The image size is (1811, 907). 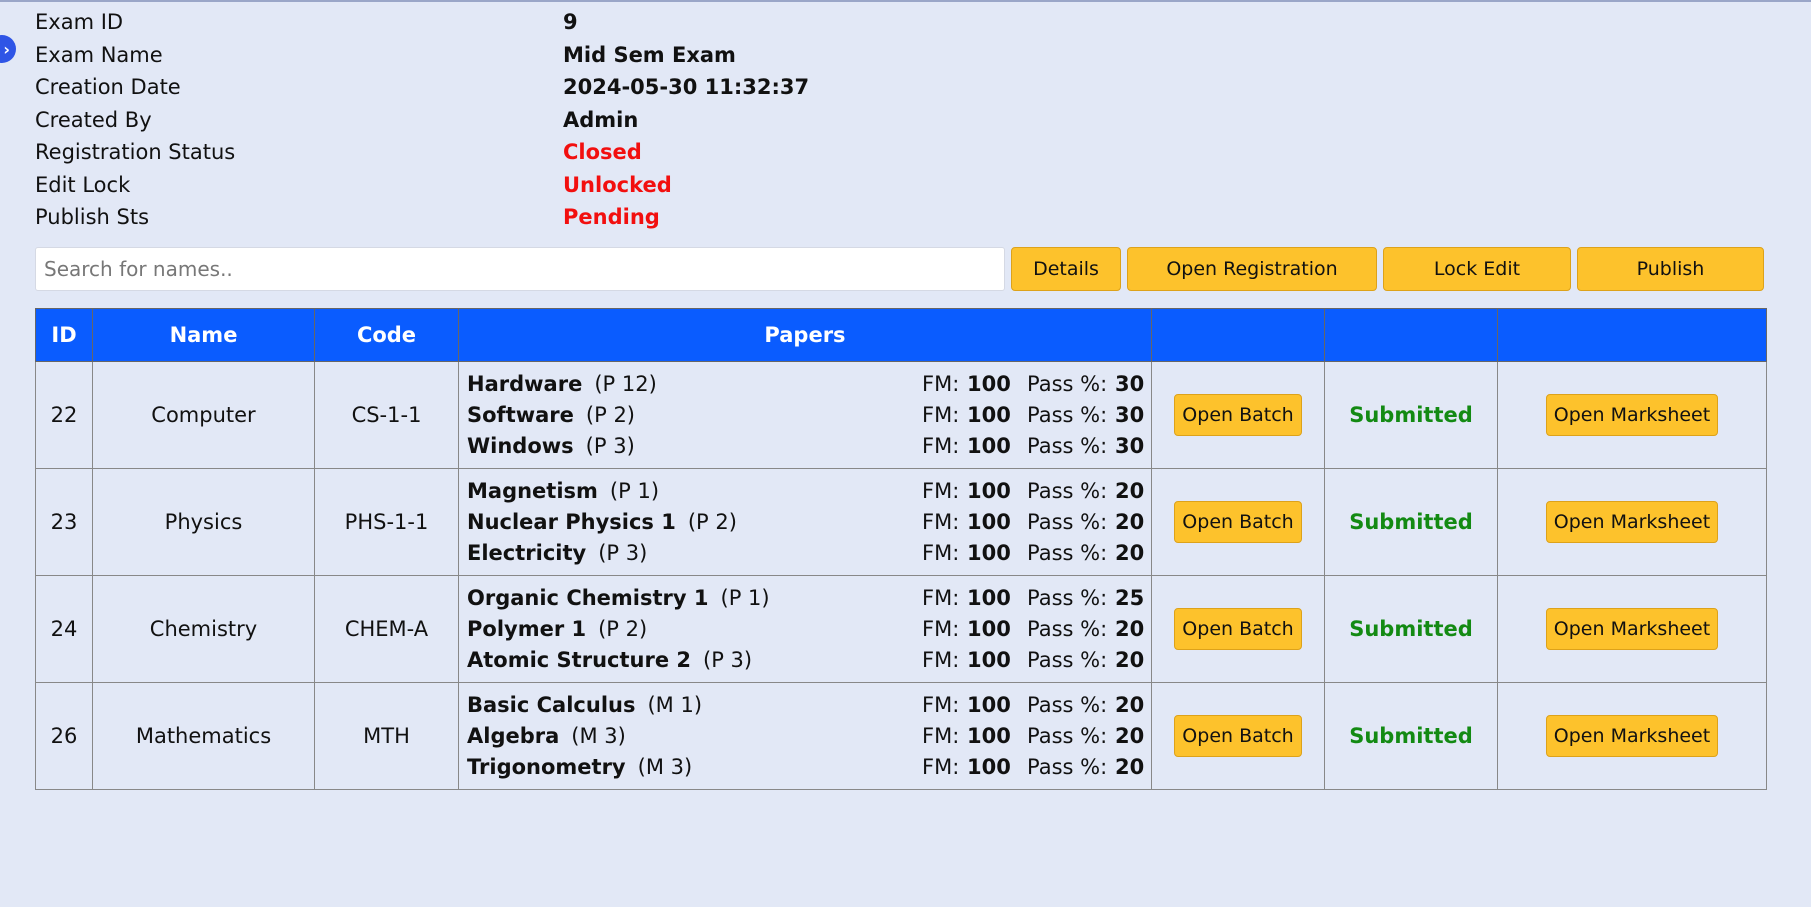 What do you see at coordinates (805, 446) in the screenshot?
I see `paper-item: Windows (P 3) FM: 100 Pass %: 30` at bounding box center [805, 446].